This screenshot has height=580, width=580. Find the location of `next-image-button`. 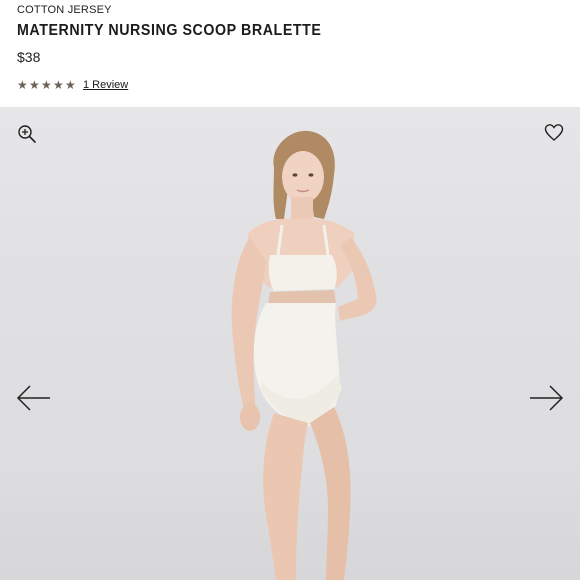

next-image-button is located at coordinates (546, 398).